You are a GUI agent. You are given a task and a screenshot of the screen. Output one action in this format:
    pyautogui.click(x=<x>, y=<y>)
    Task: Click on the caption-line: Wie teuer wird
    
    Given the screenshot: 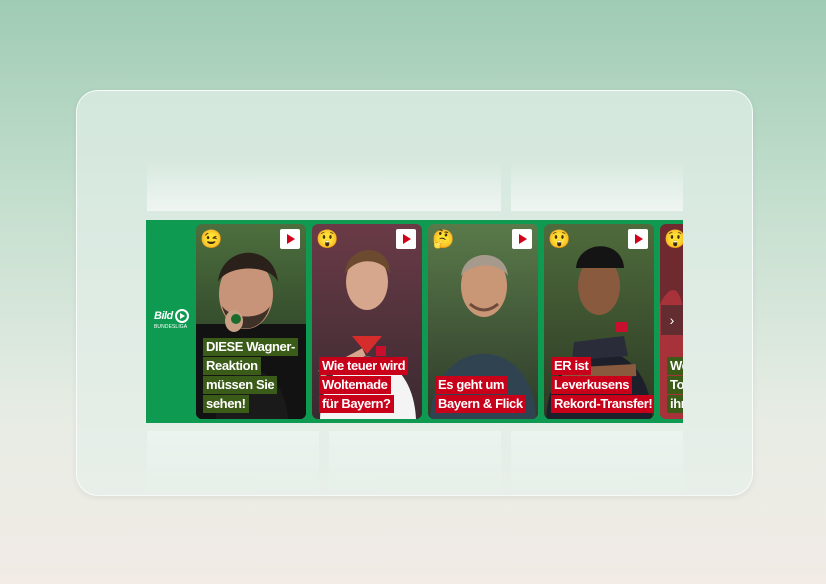 What is the action you would take?
    pyautogui.click(x=364, y=366)
    